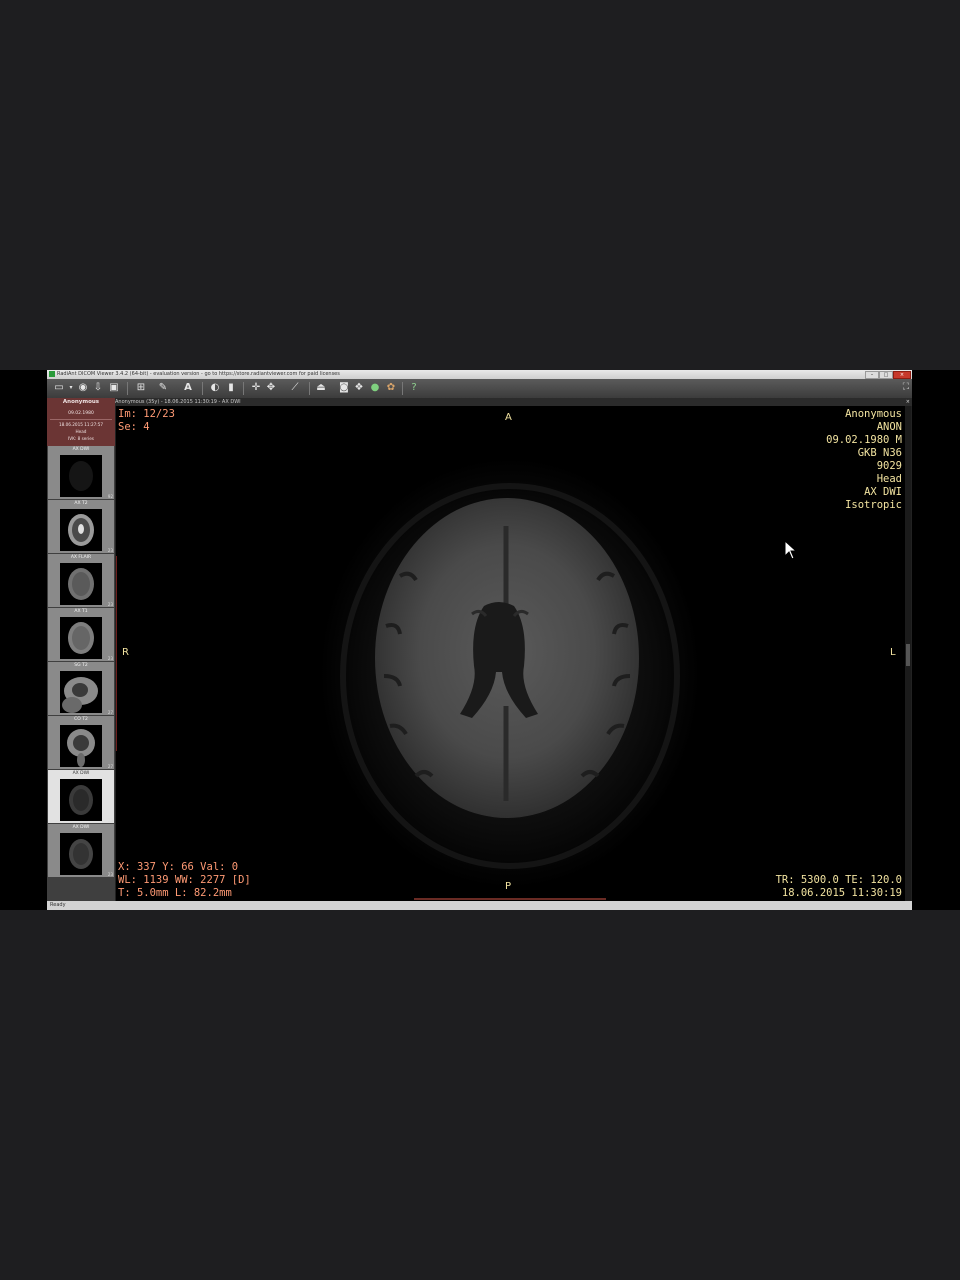 Image resolution: width=960 pixels, height=1280 pixels. I want to click on series-label: AX T1, so click(81, 611).